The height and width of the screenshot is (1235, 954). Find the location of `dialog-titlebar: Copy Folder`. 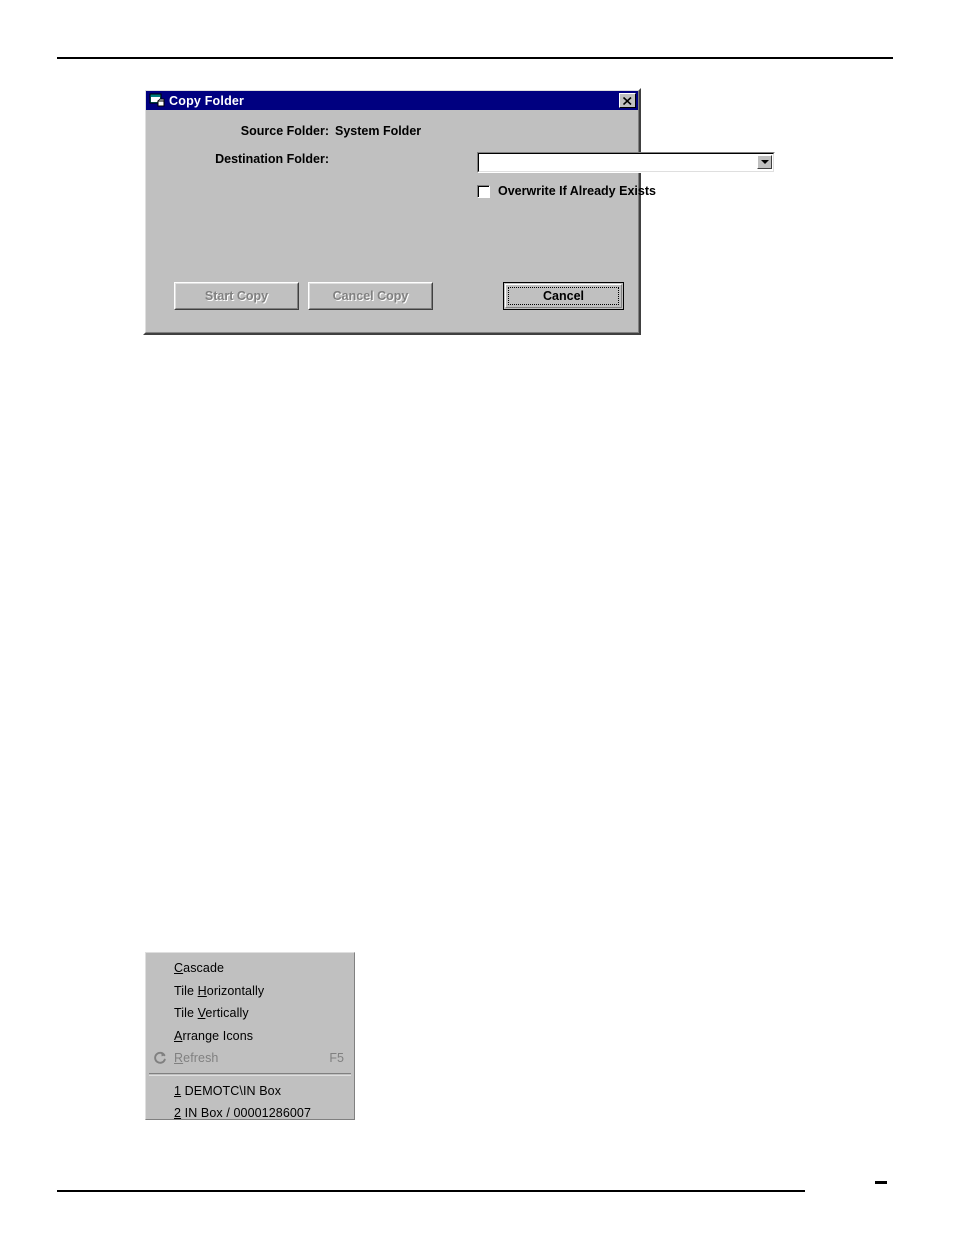

dialog-titlebar: Copy Folder is located at coordinates (392, 100).